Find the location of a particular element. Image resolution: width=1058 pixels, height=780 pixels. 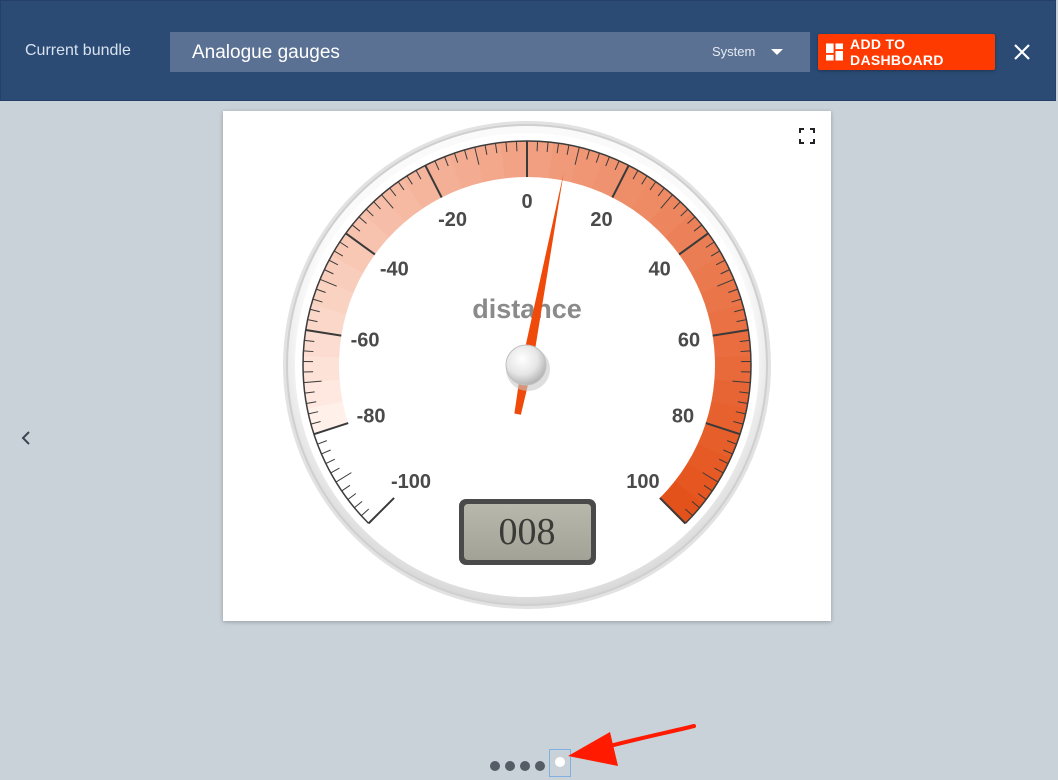

dashboard-icon is located at coordinates (835, 52).